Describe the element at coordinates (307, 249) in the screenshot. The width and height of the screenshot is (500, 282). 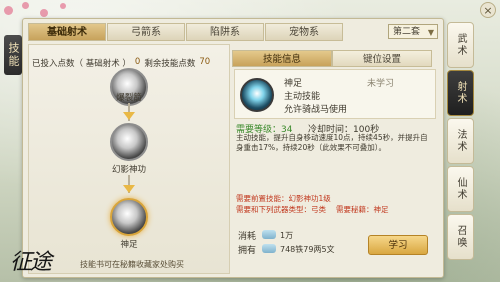
I see `own-value: 748铁79两5文` at that location.